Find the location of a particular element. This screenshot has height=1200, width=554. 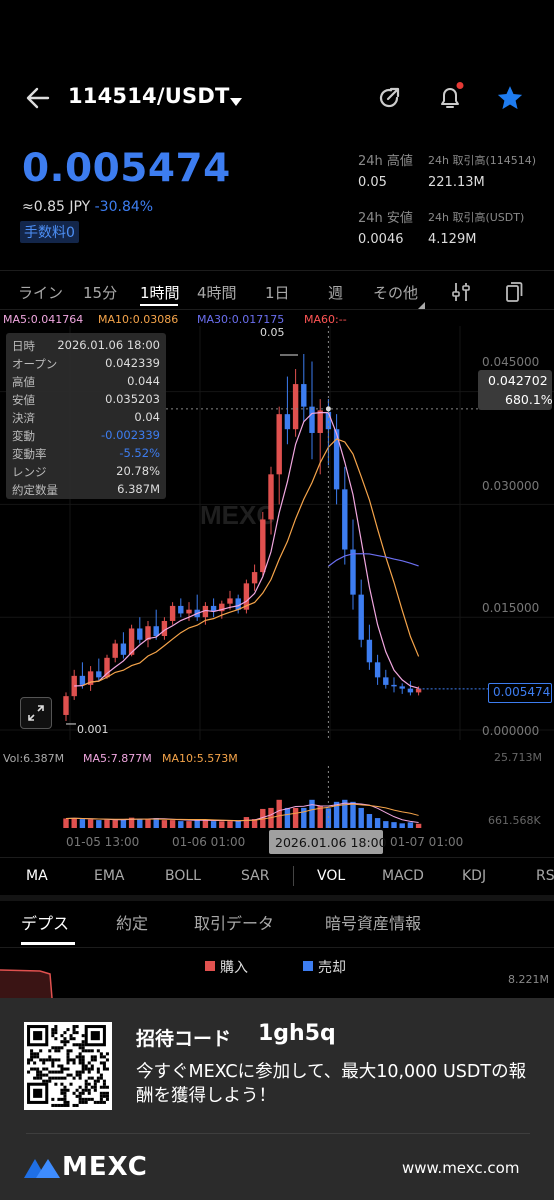

invite-code: 1gh5q is located at coordinates (297, 1033).